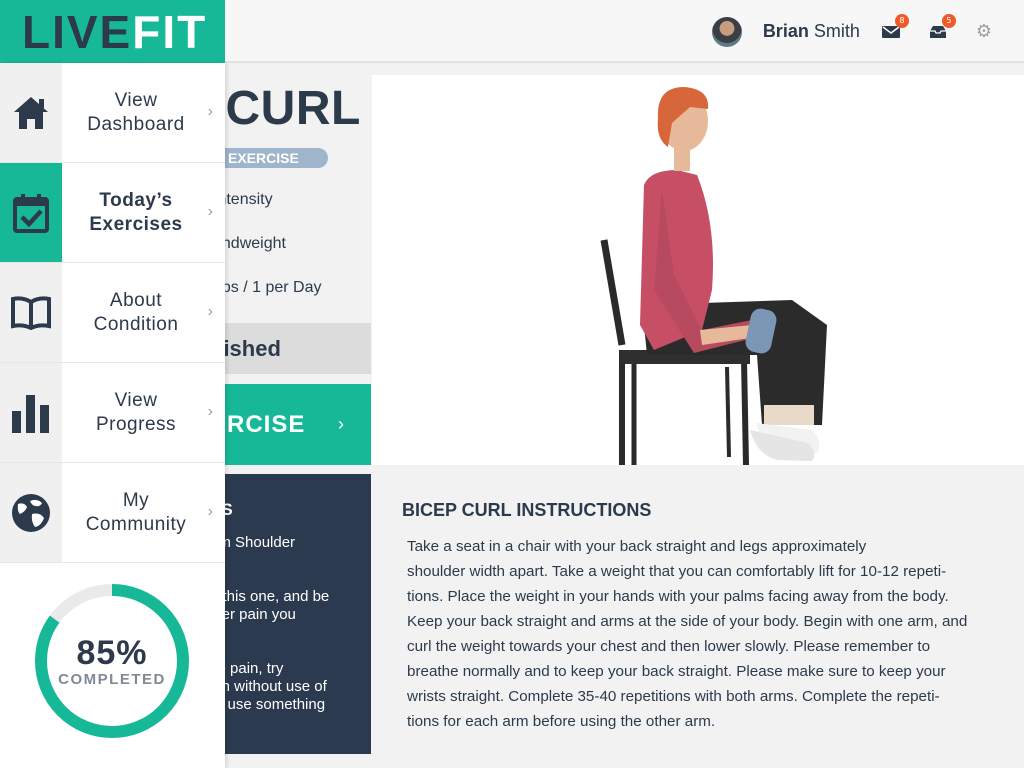 The image size is (1024, 768). I want to click on exercise-tag: EXERCISE, so click(269, 158).